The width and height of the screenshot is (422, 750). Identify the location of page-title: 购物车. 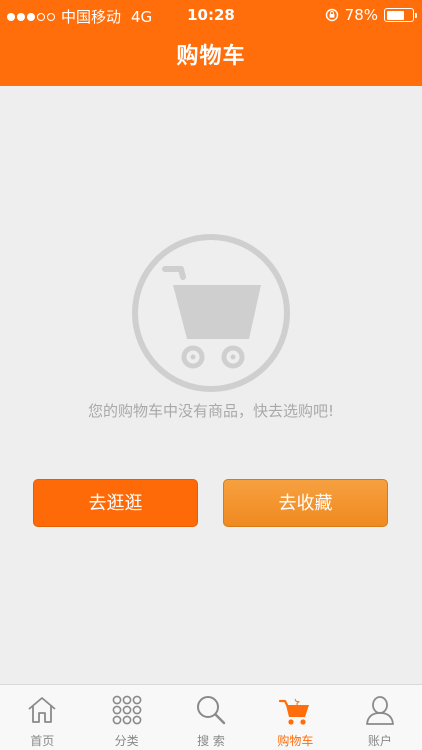
(211, 56).